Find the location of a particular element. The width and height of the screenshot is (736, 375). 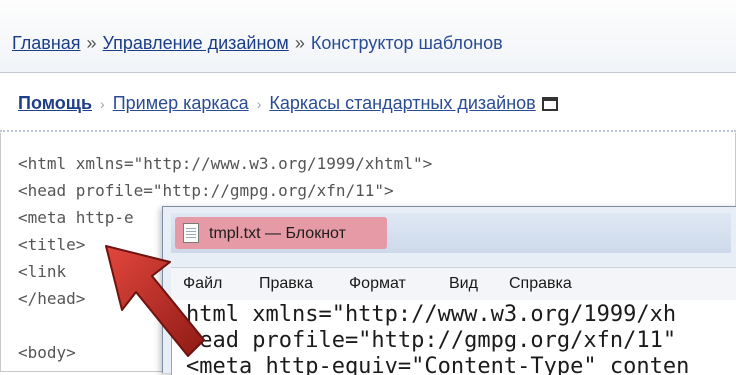

standard-layouts-link: Каркасы стандартных дизайнов is located at coordinates (402, 103).